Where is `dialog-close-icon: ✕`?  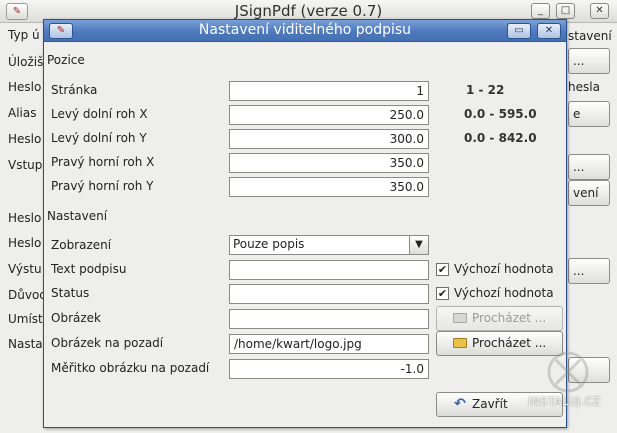
dialog-close-icon: ✕ is located at coordinates (549, 31).